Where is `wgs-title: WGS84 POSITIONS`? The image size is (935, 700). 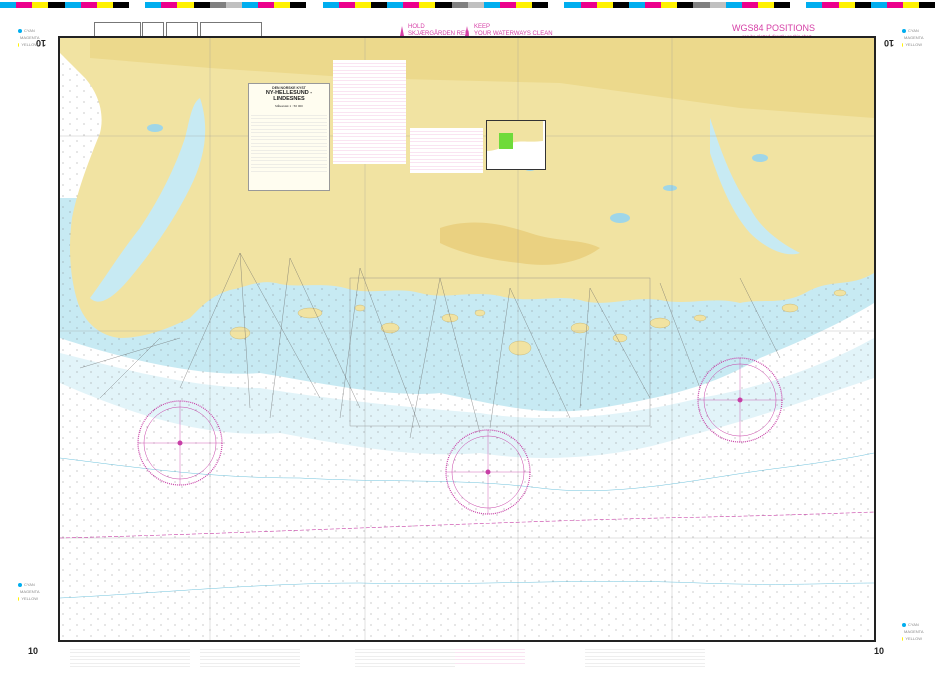 wgs-title: WGS84 POSITIONS is located at coordinates (774, 28).